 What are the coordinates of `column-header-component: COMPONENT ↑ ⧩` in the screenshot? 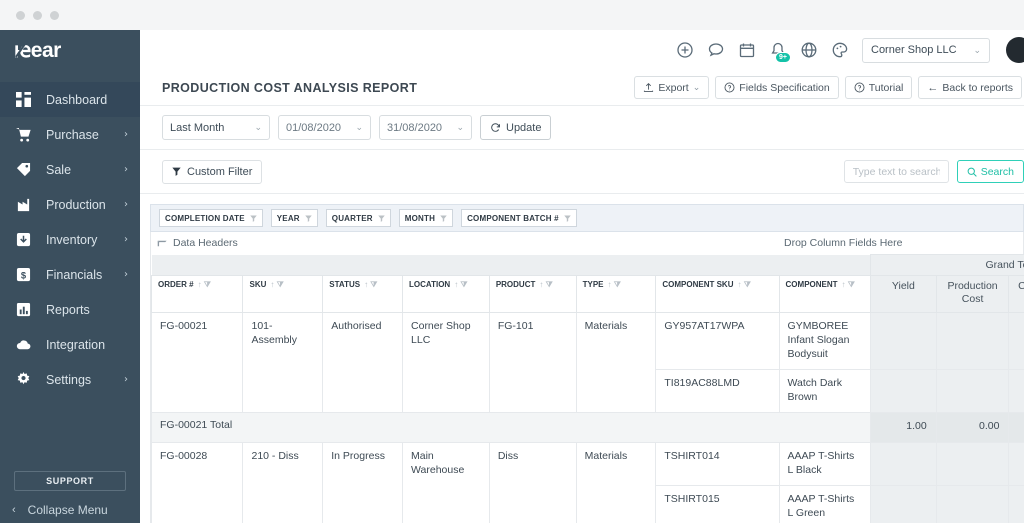 It's located at (825, 294).